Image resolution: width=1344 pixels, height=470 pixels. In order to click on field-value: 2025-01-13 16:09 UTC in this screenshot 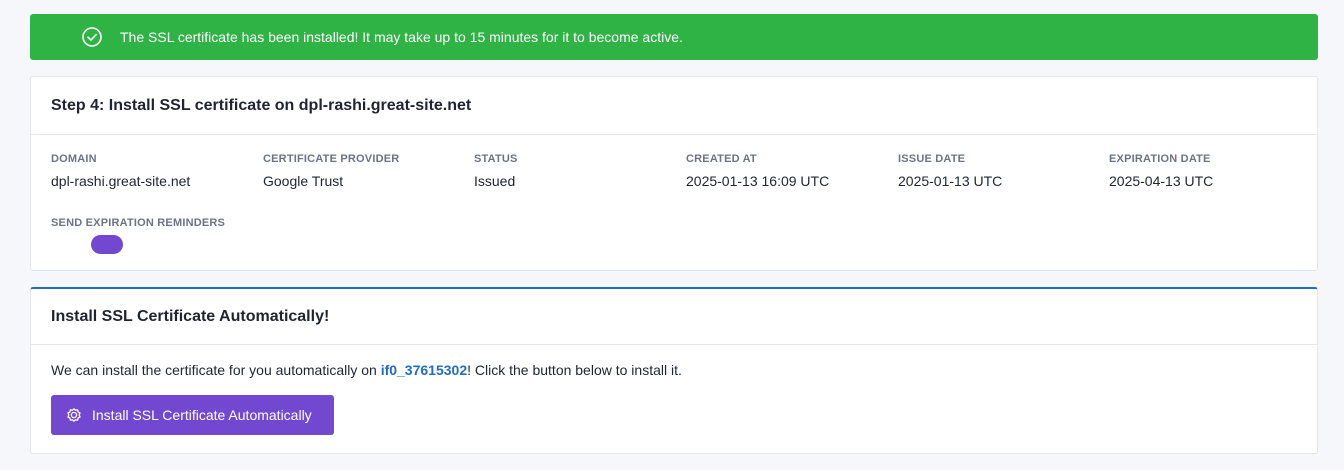, I will do `click(758, 181)`.